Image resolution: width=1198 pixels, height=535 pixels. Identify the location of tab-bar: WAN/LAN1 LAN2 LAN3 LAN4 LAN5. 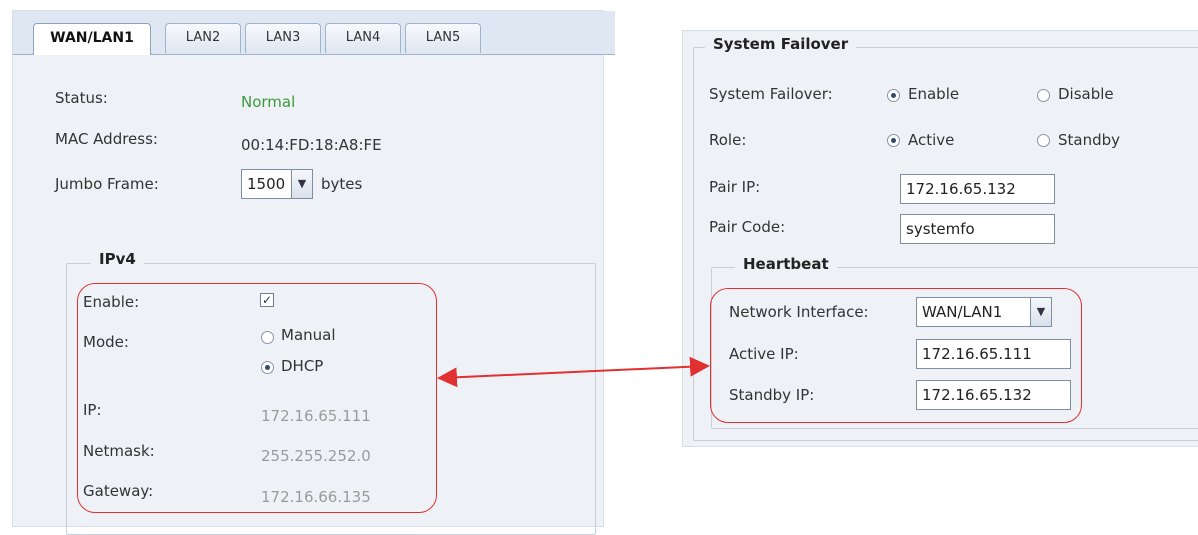
(314, 33).